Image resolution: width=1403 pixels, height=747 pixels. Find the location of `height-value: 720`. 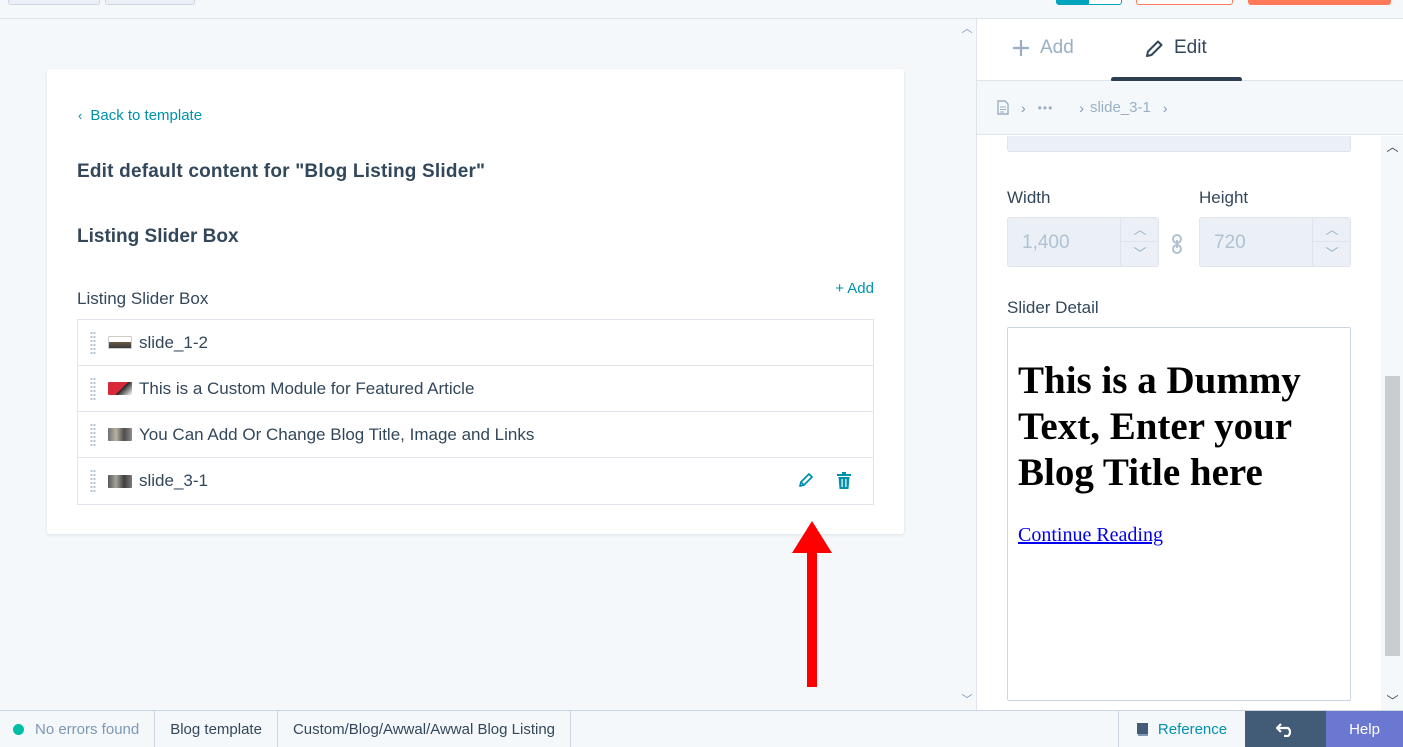

height-value: 720 is located at coordinates (1230, 242).